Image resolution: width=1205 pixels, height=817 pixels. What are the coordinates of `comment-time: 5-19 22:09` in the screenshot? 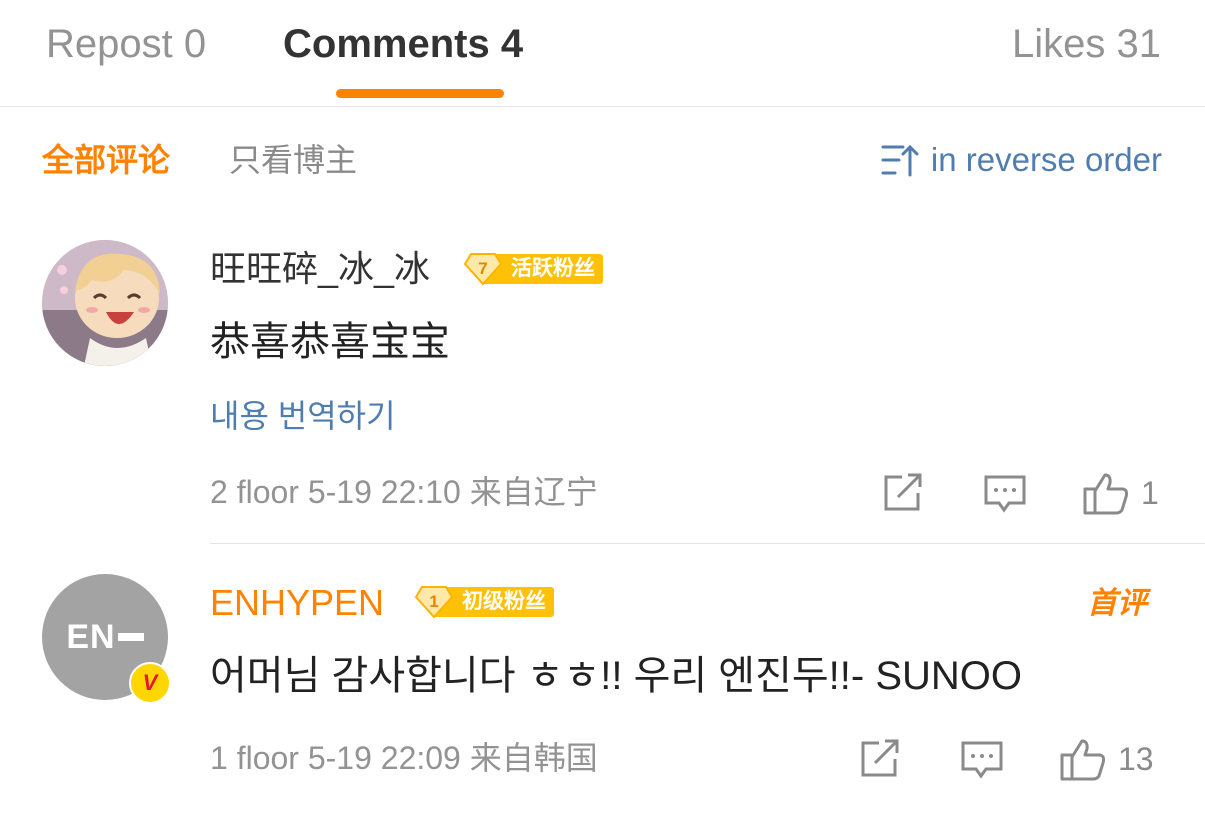 It's located at (384, 758).